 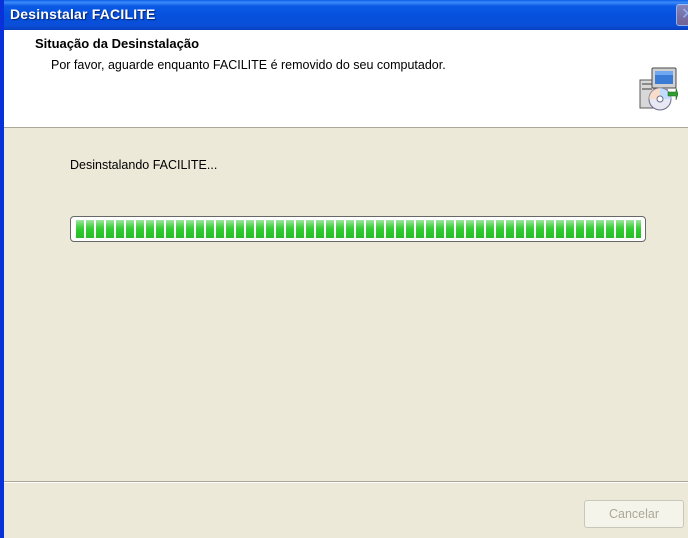 I want to click on close-button: ✕, so click(x=682, y=15).